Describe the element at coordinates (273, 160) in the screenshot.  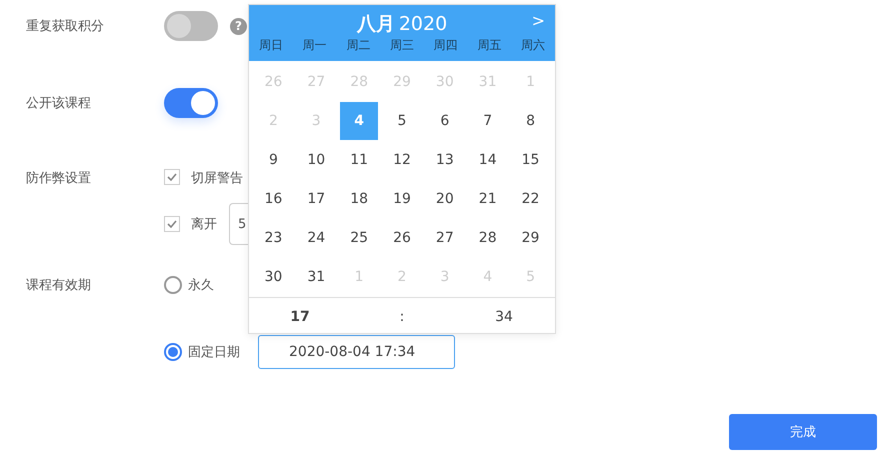
I see `calendar-day: 9` at that location.